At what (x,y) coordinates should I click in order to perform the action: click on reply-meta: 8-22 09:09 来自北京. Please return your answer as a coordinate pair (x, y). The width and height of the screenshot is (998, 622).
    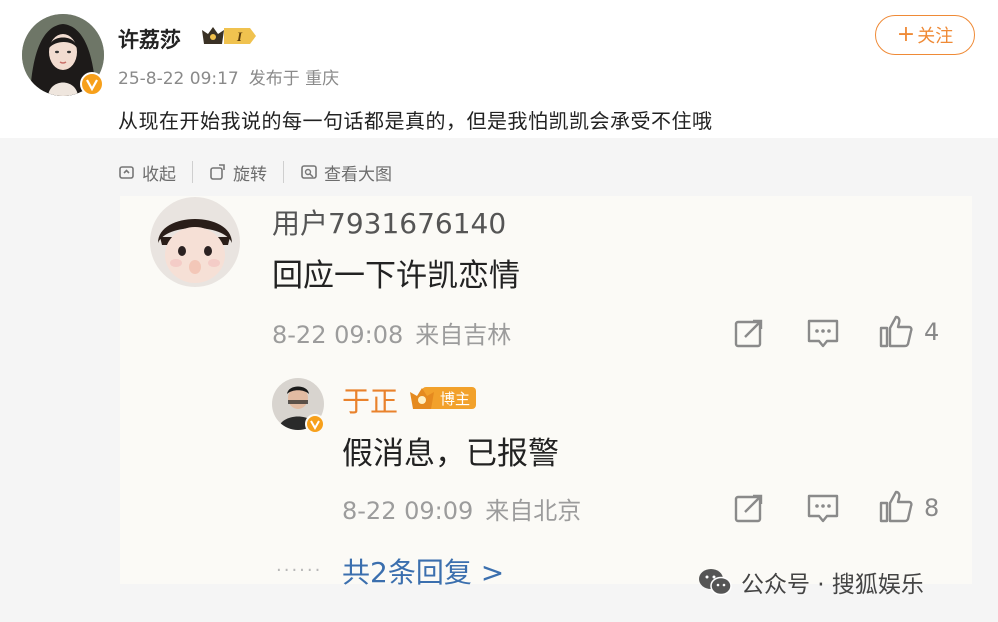
    Looking at the image, I should click on (467, 508).